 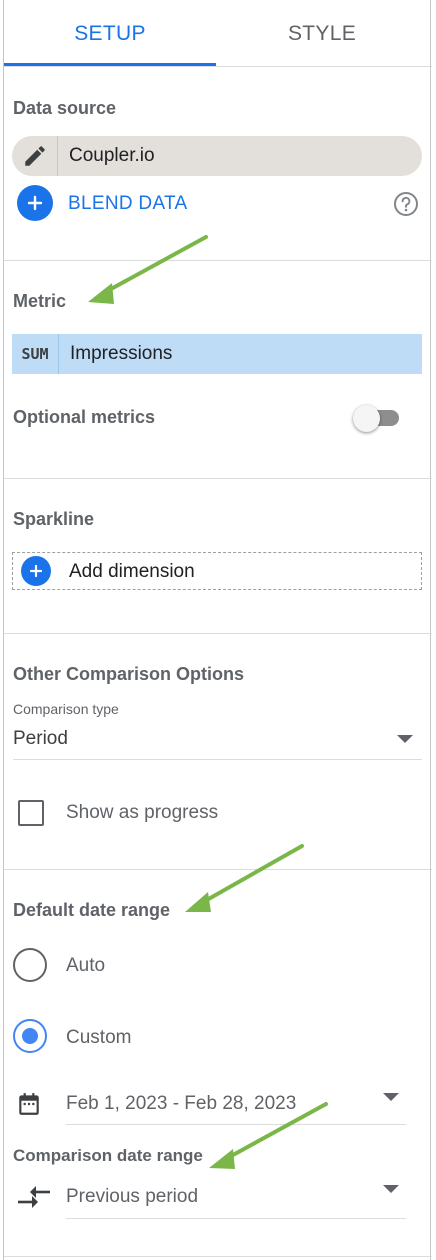 What do you see at coordinates (112, 155) in the screenshot?
I see `data-source-name: Coupler.io` at bounding box center [112, 155].